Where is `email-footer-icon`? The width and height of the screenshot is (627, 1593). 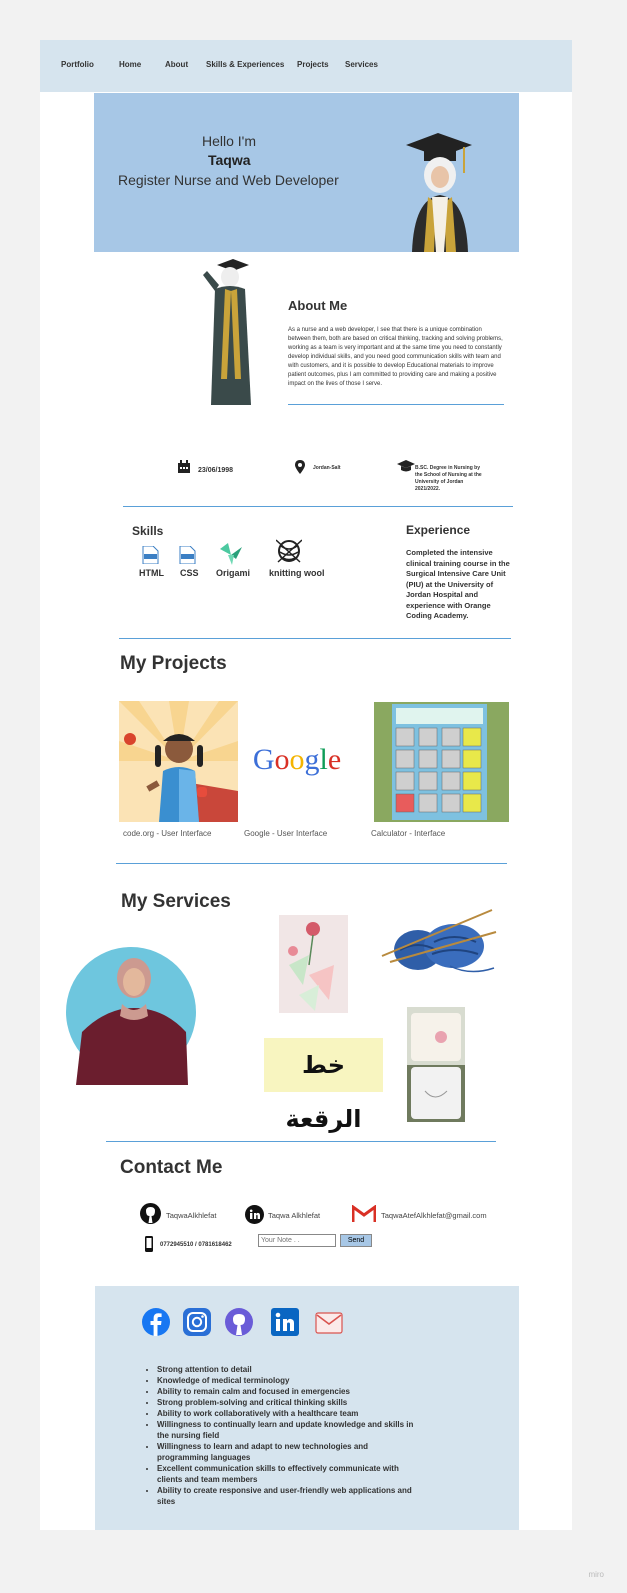
email-footer-icon is located at coordinates (329, 1323).